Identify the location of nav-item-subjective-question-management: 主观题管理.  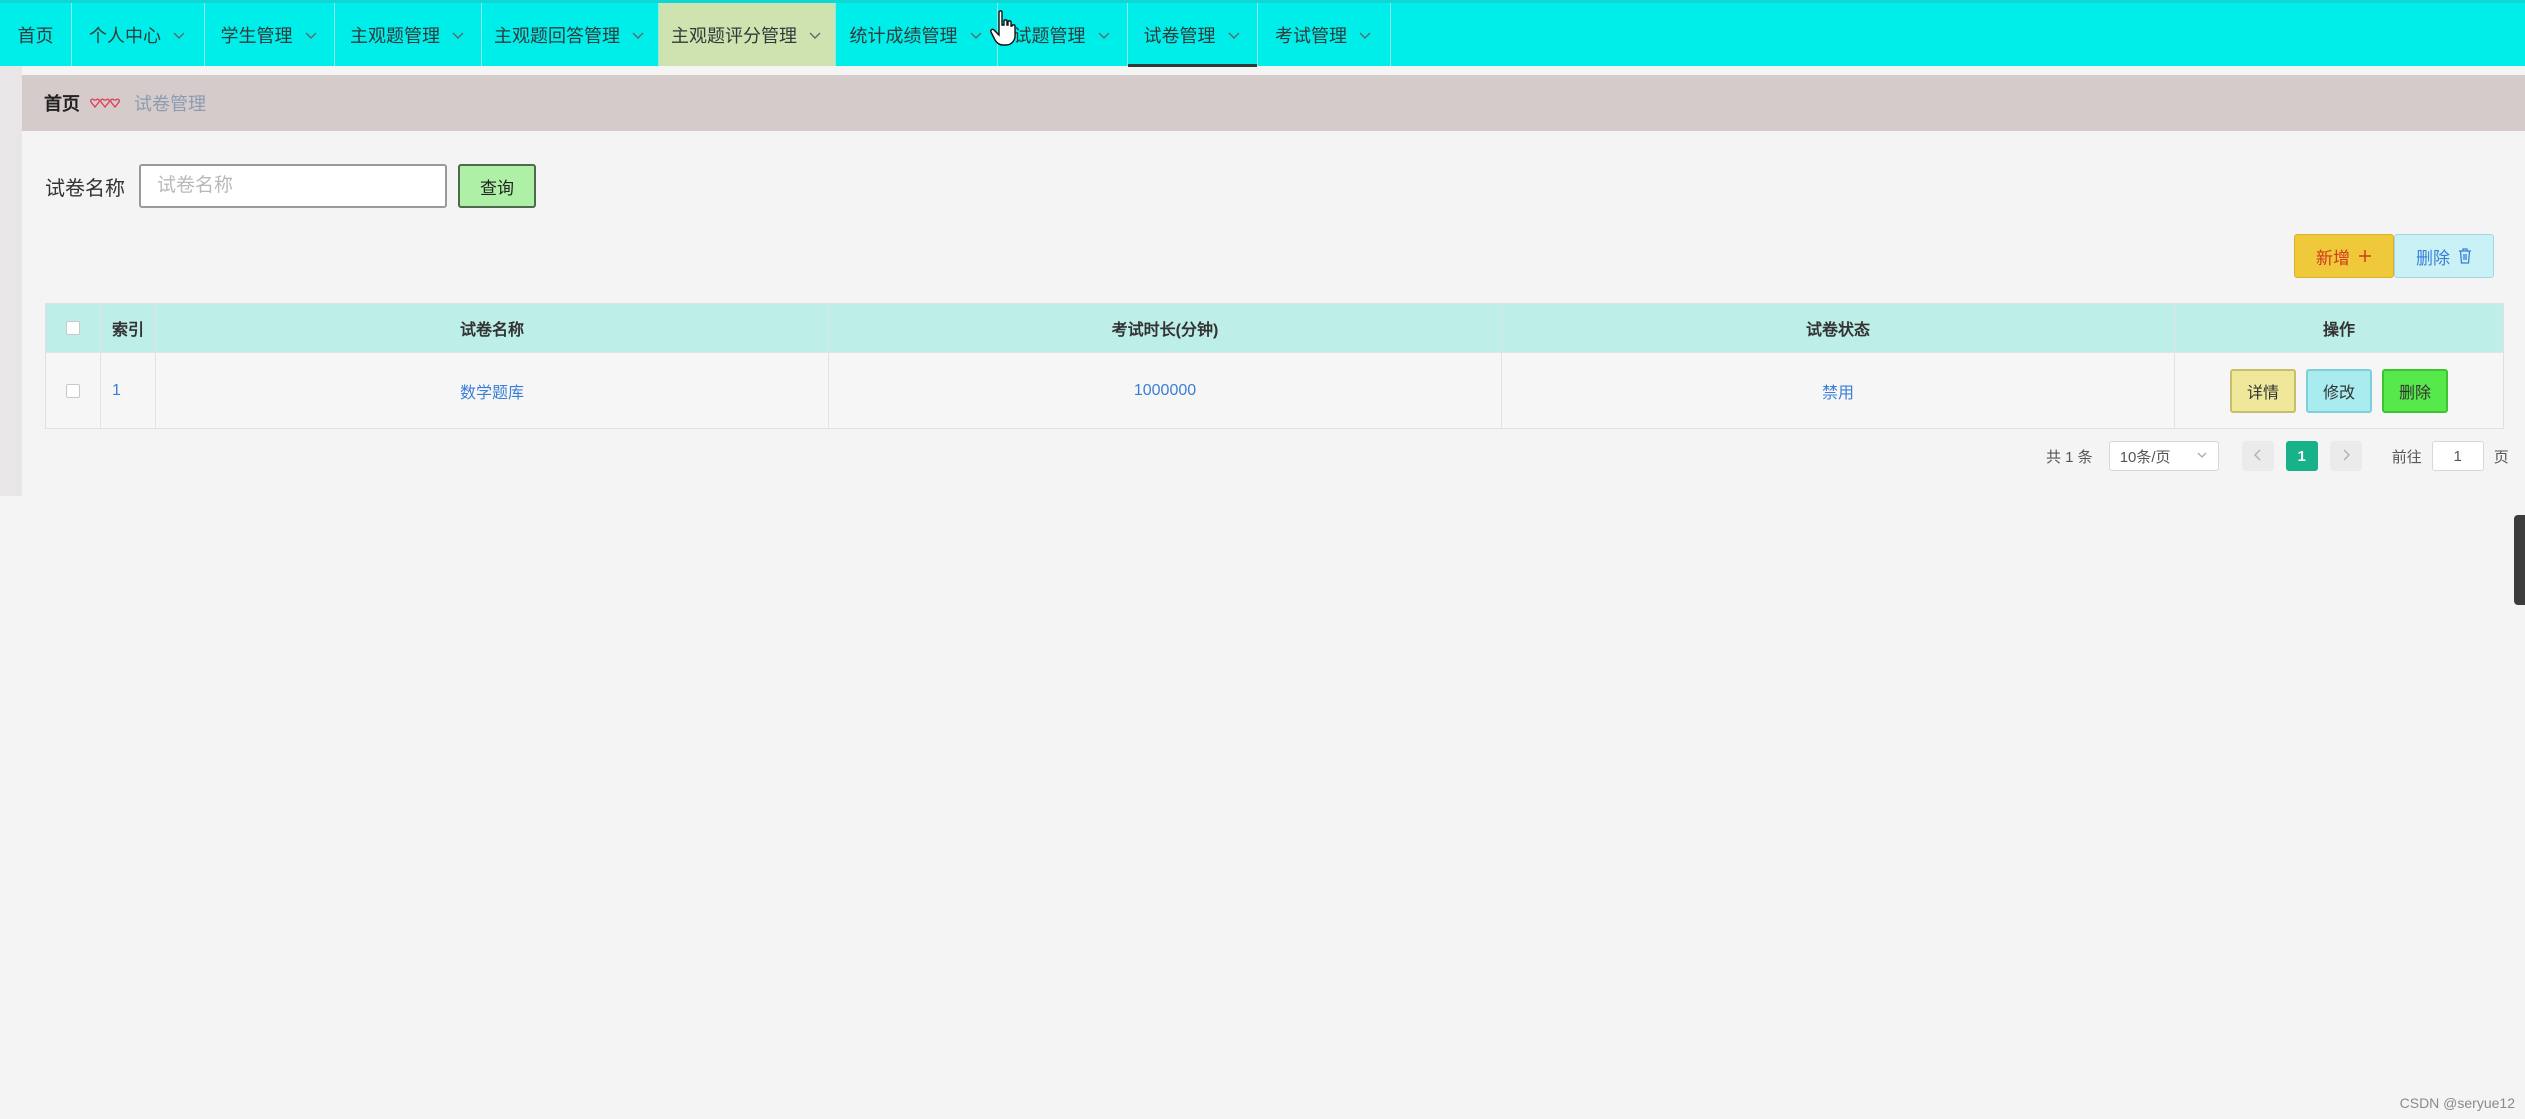
(408, 34).